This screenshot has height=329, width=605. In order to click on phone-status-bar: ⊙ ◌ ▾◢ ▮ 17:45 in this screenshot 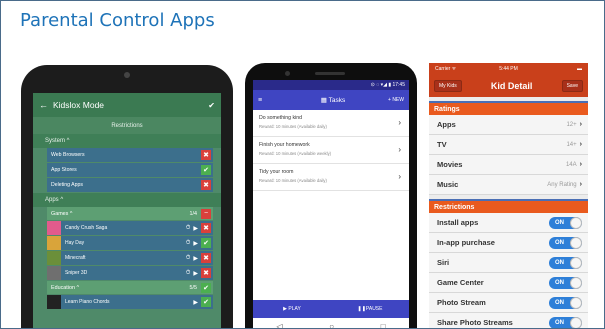, I will do `click(331, 85)`.